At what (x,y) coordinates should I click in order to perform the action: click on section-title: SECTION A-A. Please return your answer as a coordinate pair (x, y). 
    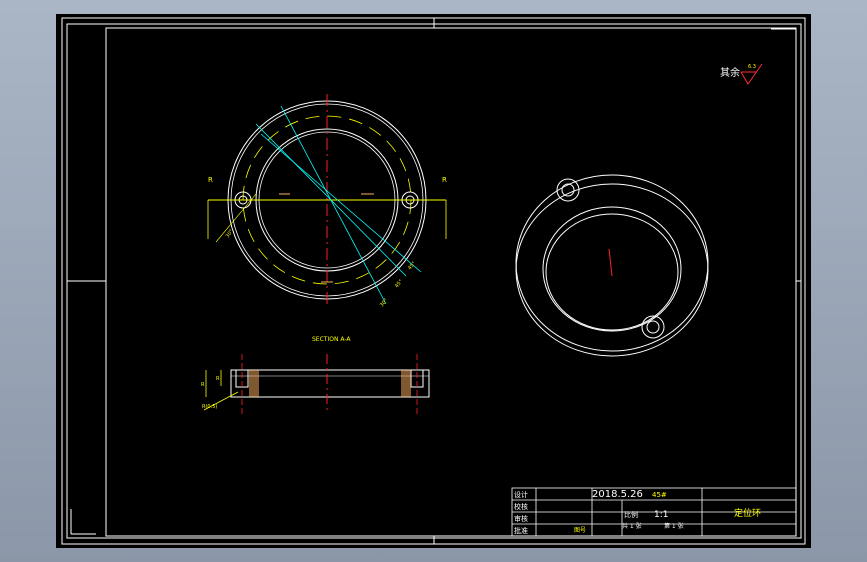
    Looking at the image, I should click on (331, 339).